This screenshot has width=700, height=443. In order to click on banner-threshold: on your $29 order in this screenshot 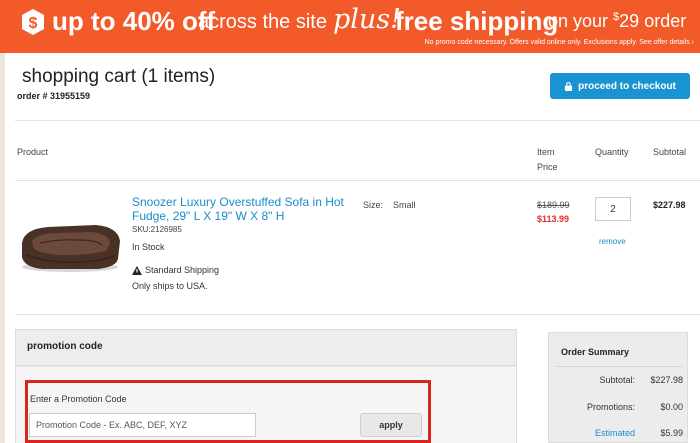, I will do `click(617, 21)`.